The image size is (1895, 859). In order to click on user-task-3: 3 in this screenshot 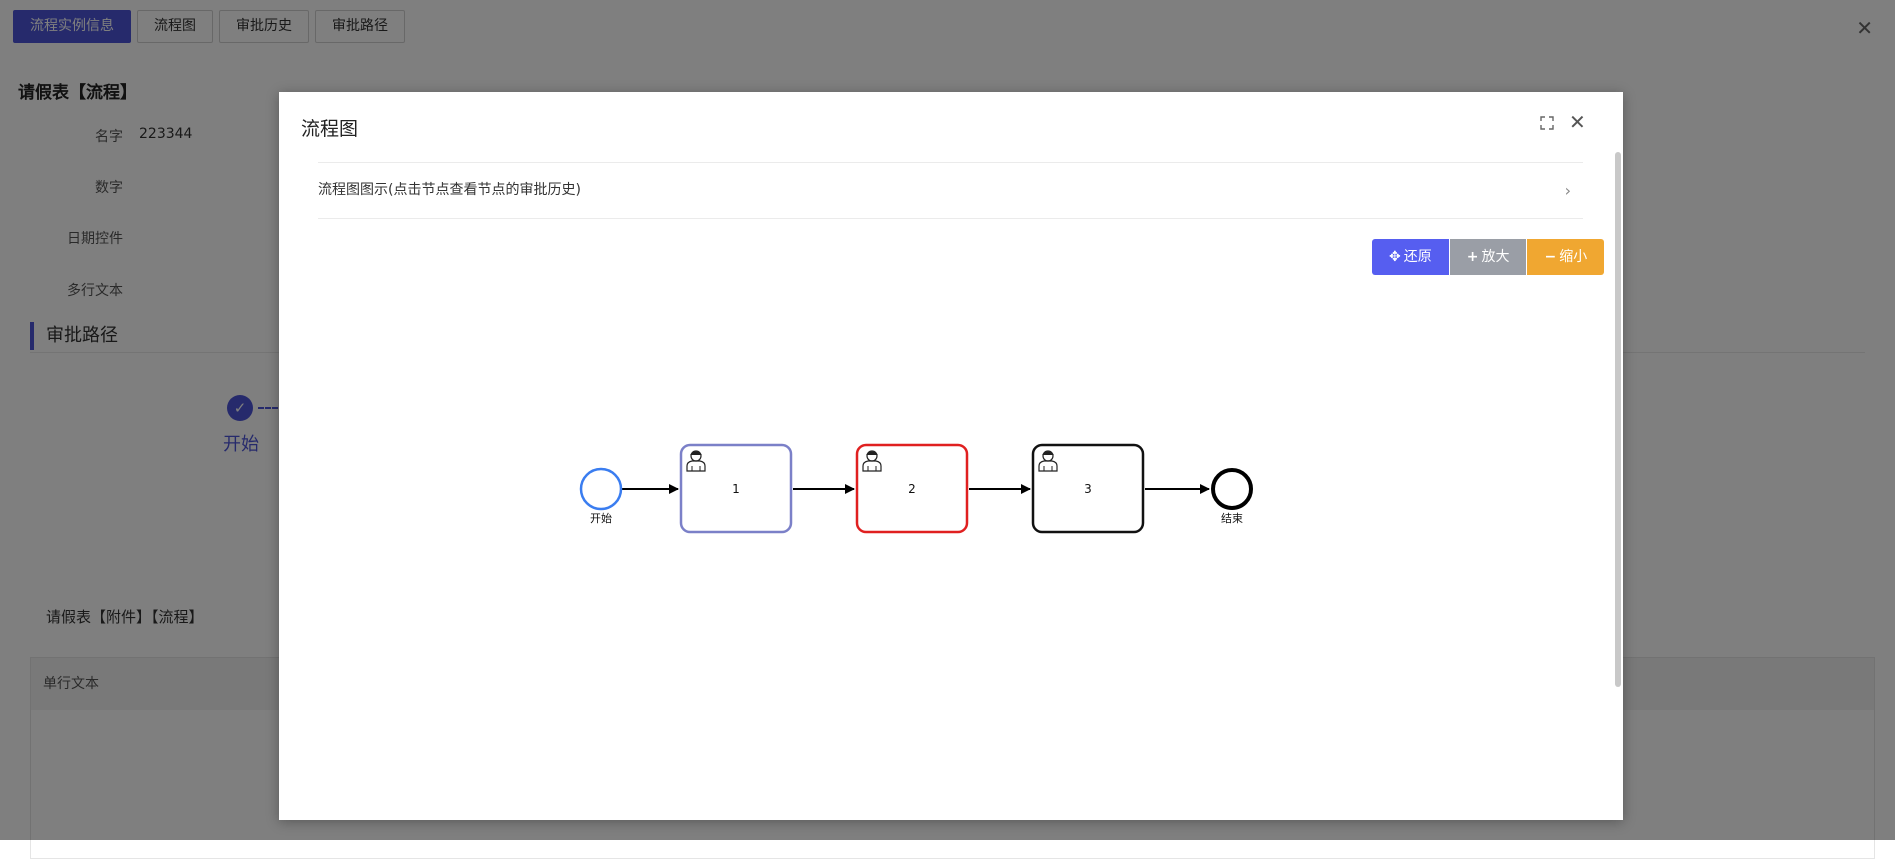, I will do `click(1088, 488)`.